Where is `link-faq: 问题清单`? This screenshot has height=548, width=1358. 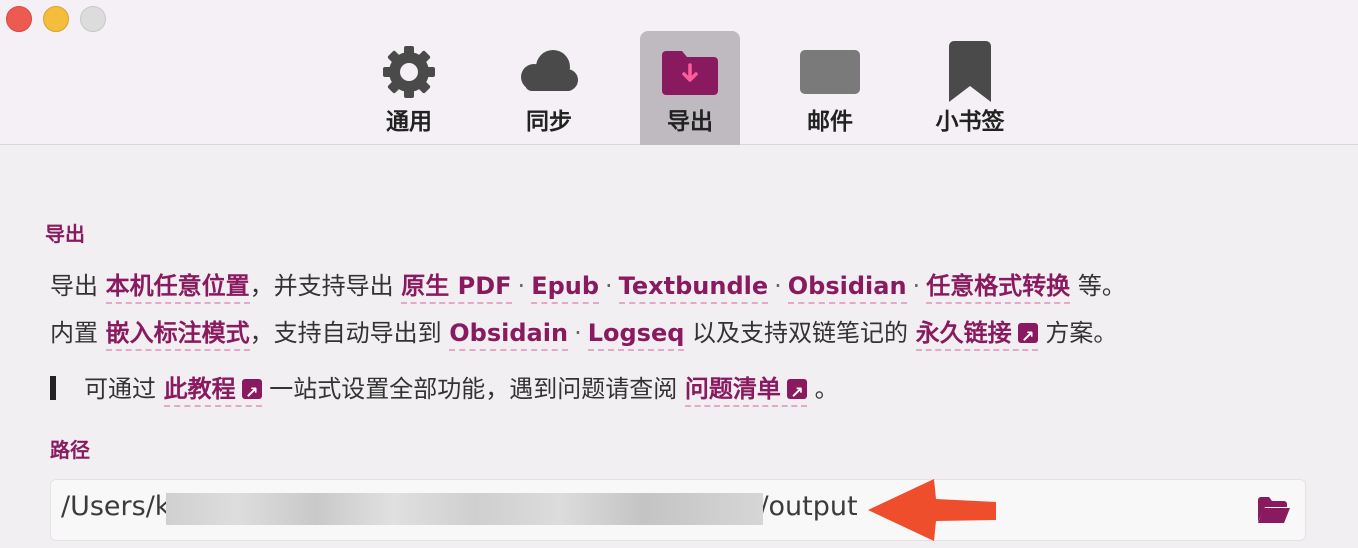 link-faq: 问题清单 is located at coordinates (745, 392).